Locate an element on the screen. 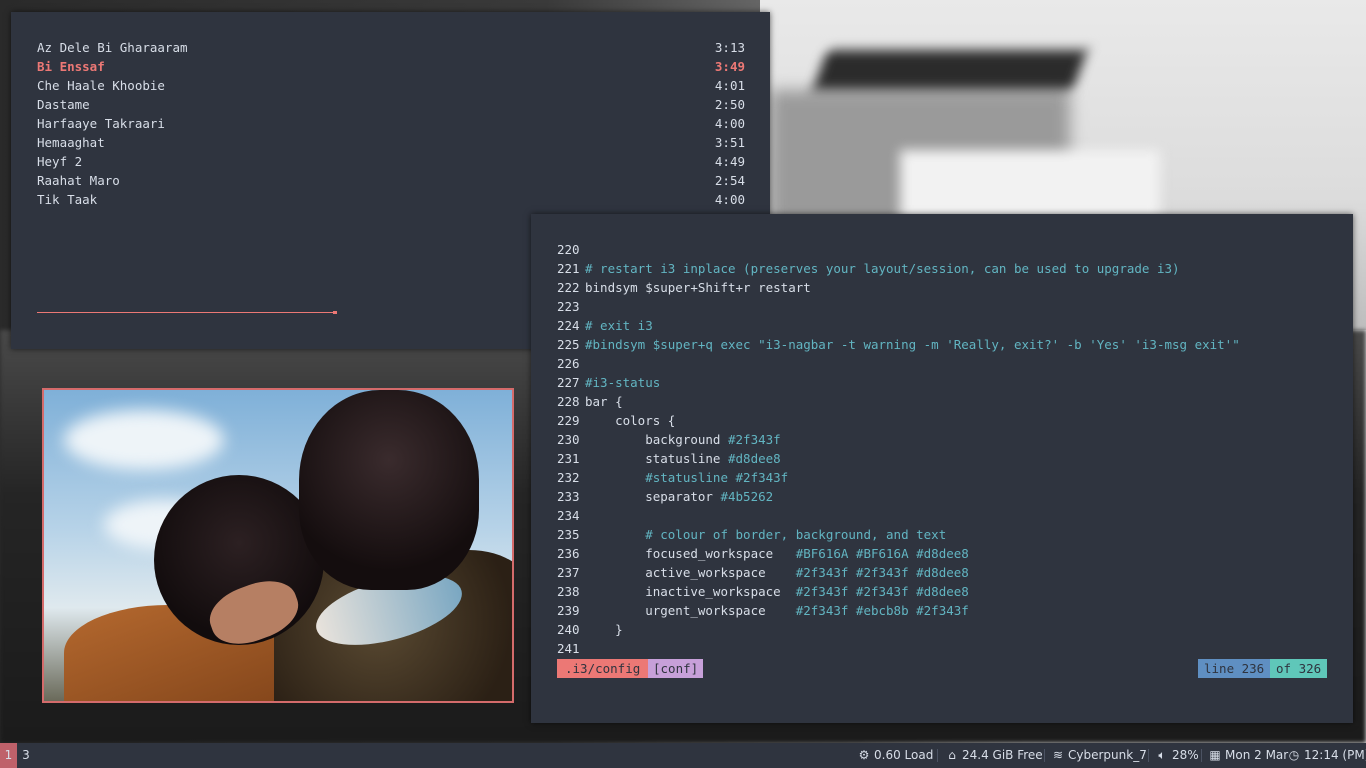 This screenshot has width=1366, height=768. line-number: 228 is located at coordinates (568, 401).